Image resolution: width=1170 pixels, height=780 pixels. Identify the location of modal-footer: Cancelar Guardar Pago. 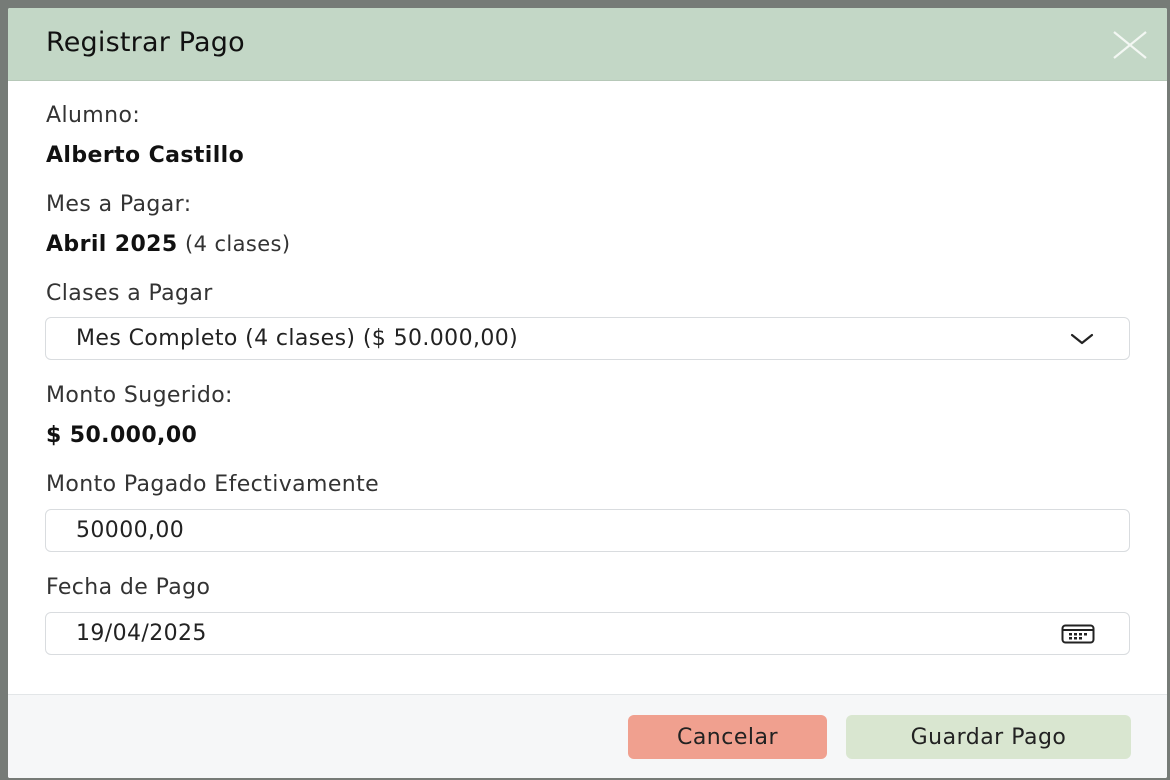
(587, 736).